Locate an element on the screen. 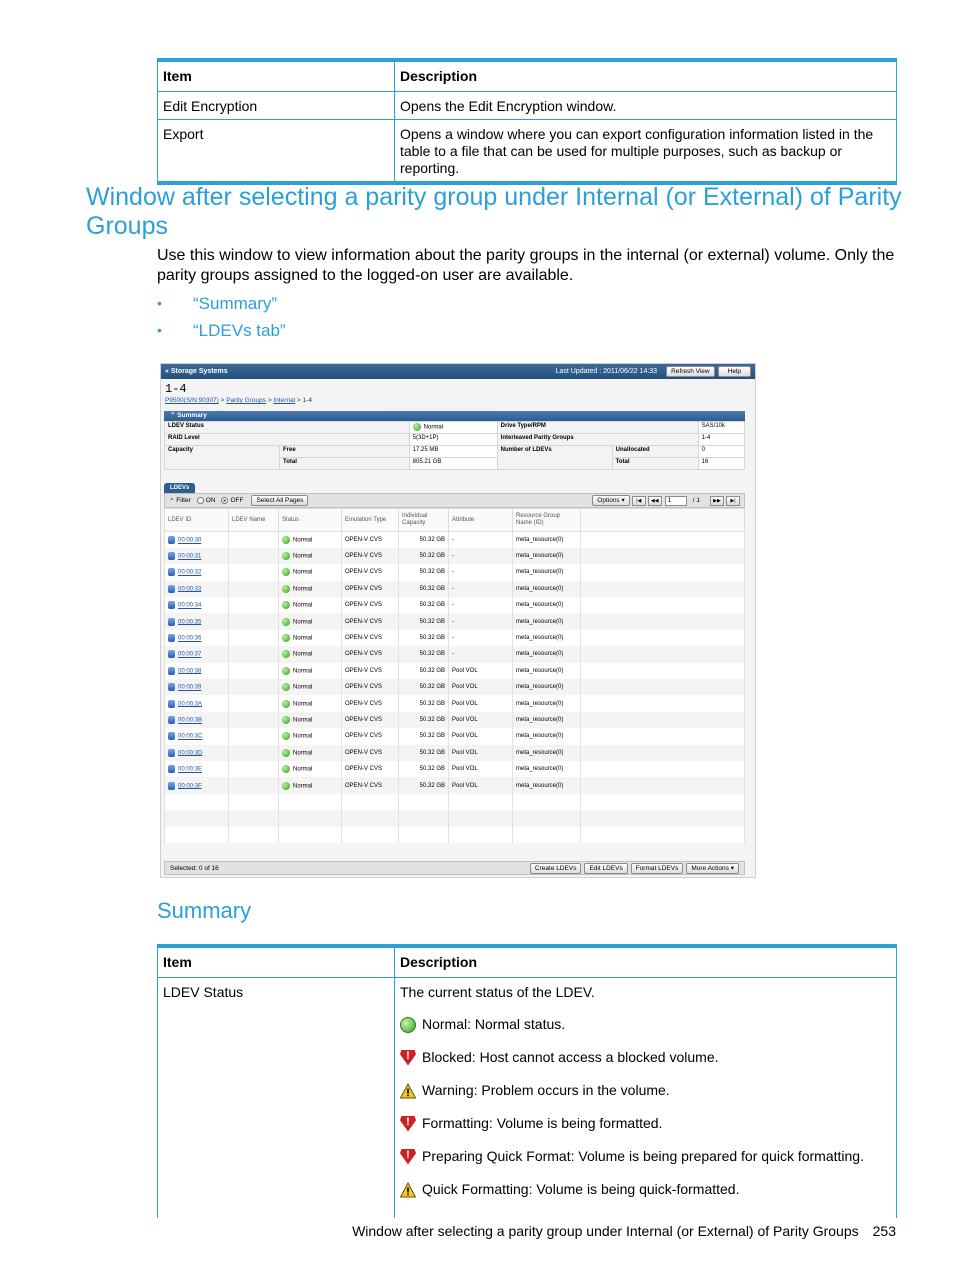 The height and width of the screenshot is (1271, 954). ldev-id-cell: 00:00:35 is located at coordinates (196, 621).